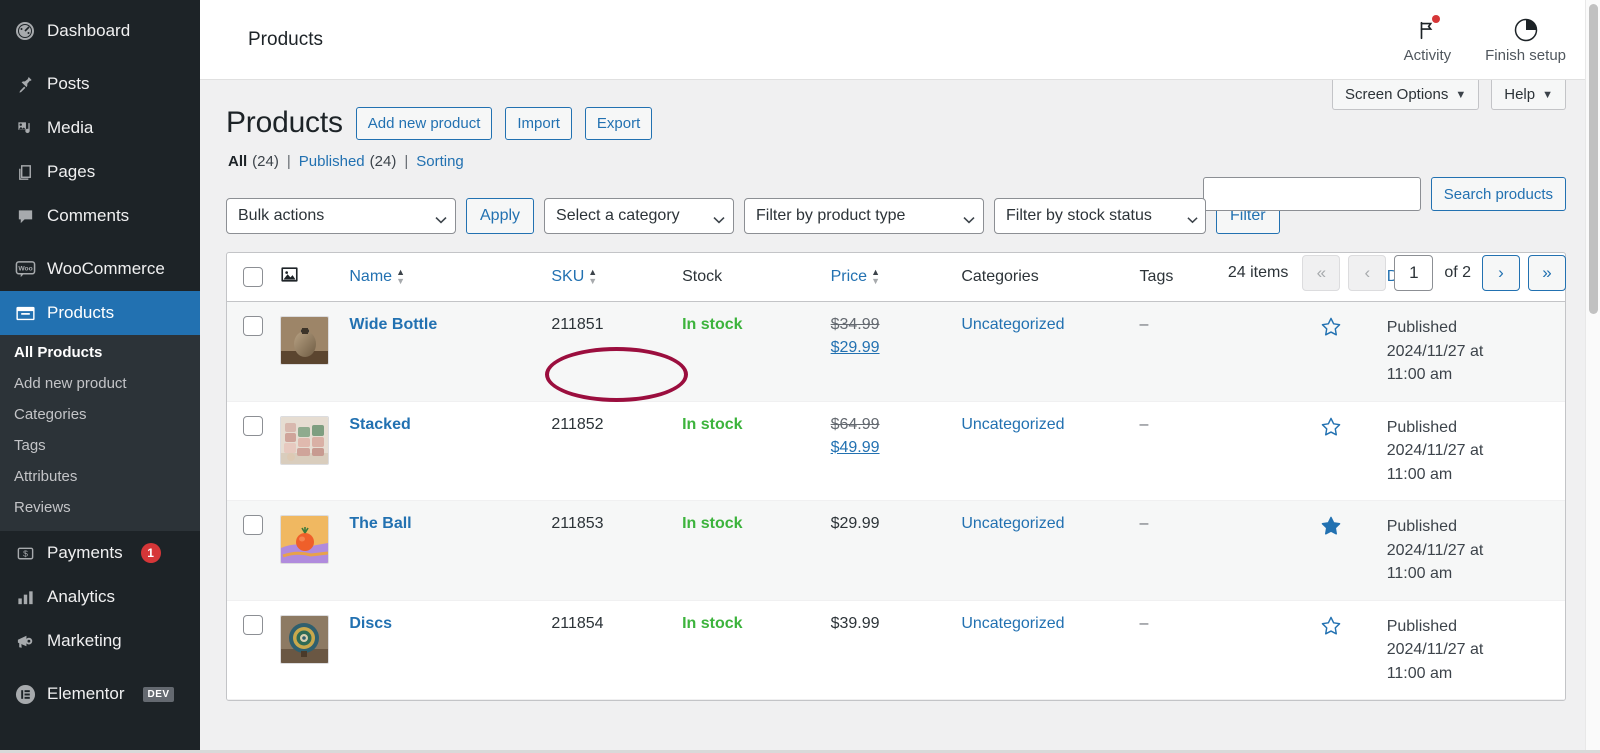 The image size is (1600, 753). What do you see at coordinates (896, 550) in the screenshot?
I see `row-price-cell: $29.99` at bounding box center [896, 550].